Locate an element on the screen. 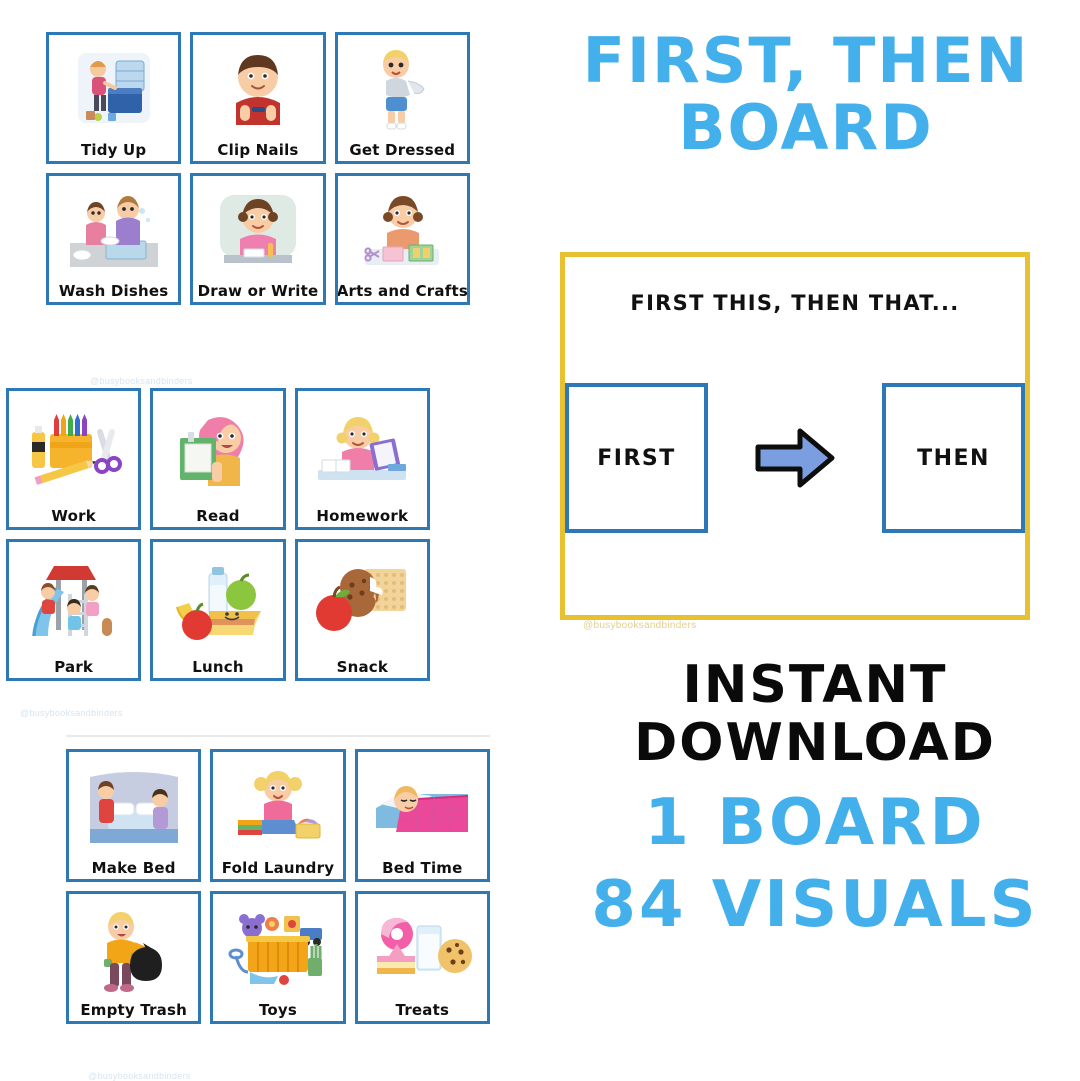  card-treats: Treats is located at coordinates (422, 957).